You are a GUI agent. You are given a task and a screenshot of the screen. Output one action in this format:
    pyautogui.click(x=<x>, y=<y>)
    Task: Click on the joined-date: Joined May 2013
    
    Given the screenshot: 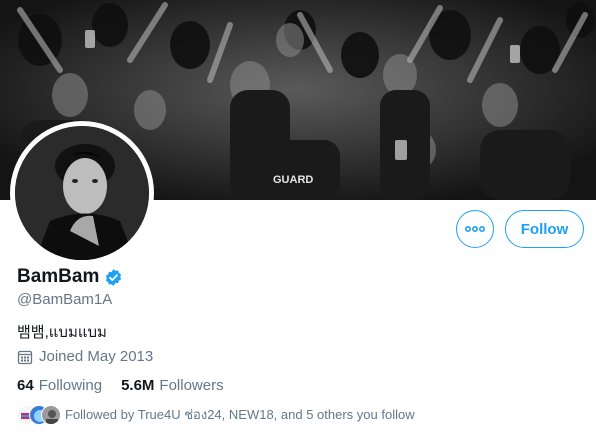 What is the action you would take?
    pyautogui.click(x=85, y=356)
    